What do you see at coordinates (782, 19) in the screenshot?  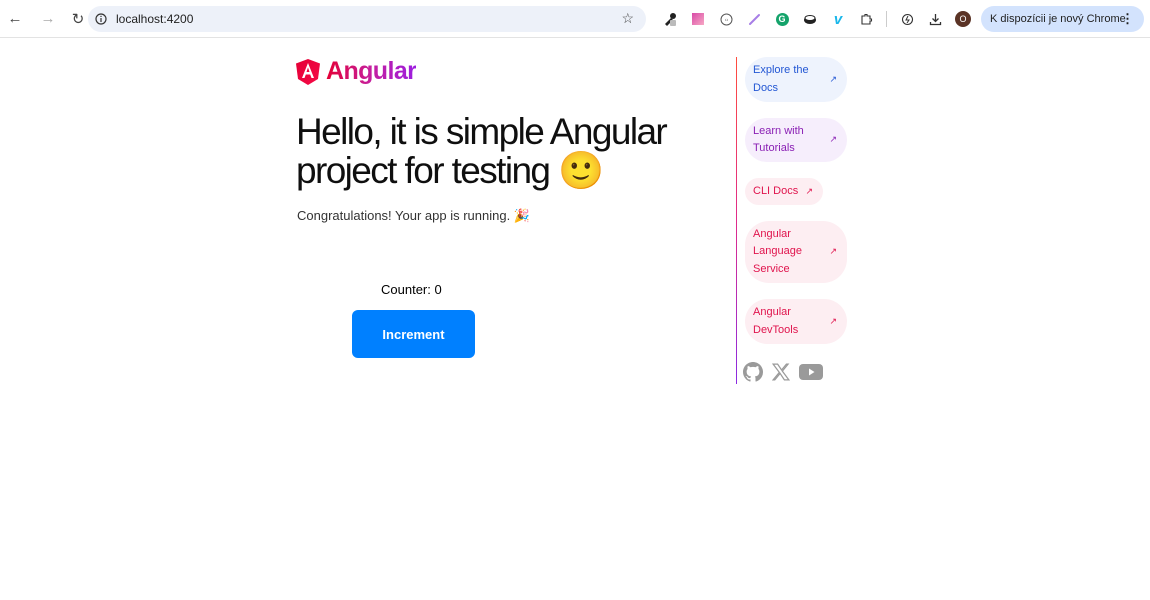 I see `grammarly-extension-icon: G` at bounding box center [782, 19].